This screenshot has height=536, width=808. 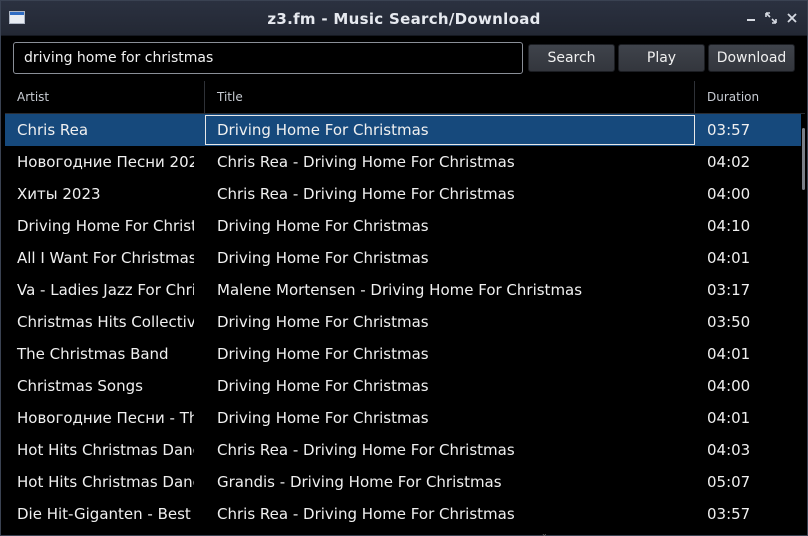 What do you see at coordinates (105, 97) in the screenshot?
I see `column-header-artist: Artist` at bounding box center [105, 97].